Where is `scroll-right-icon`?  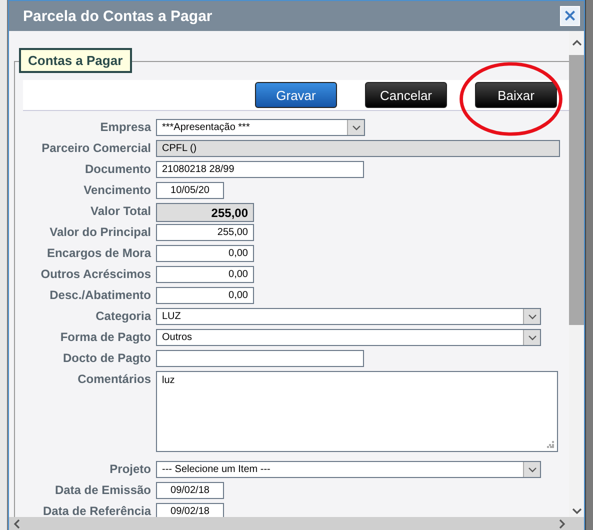
scroll-right-icon is located at coordinates (562, 523).